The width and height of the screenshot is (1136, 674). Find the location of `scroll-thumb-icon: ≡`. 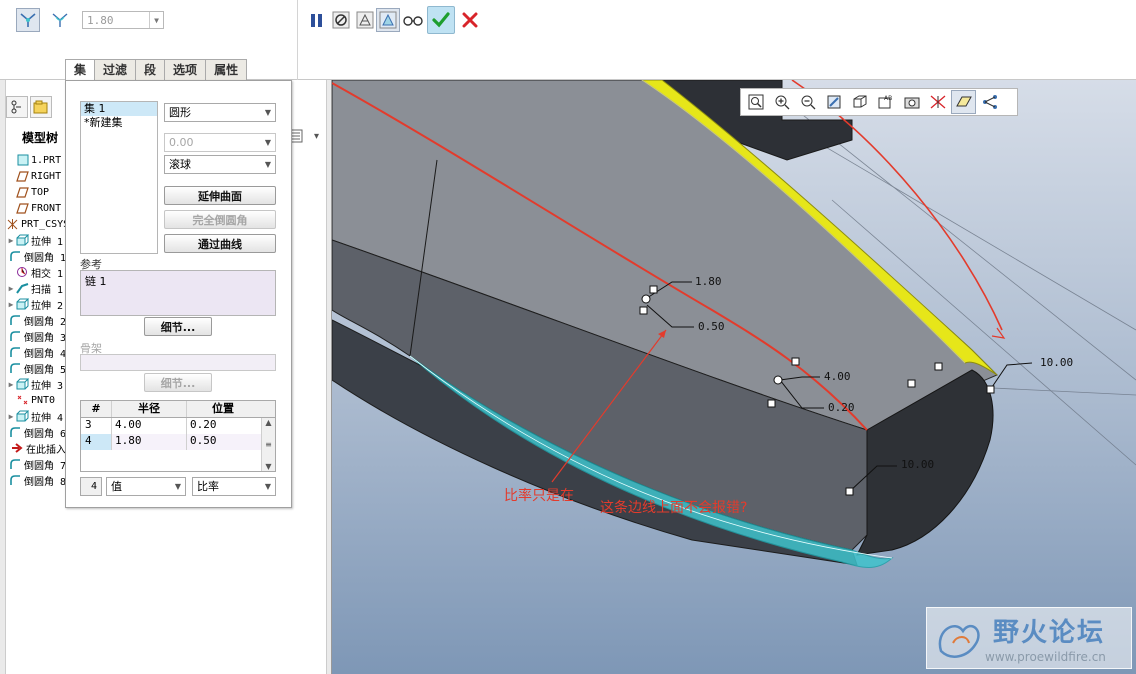

scroll-thumb-icon: ≡ is located at coordinates (268, 444).